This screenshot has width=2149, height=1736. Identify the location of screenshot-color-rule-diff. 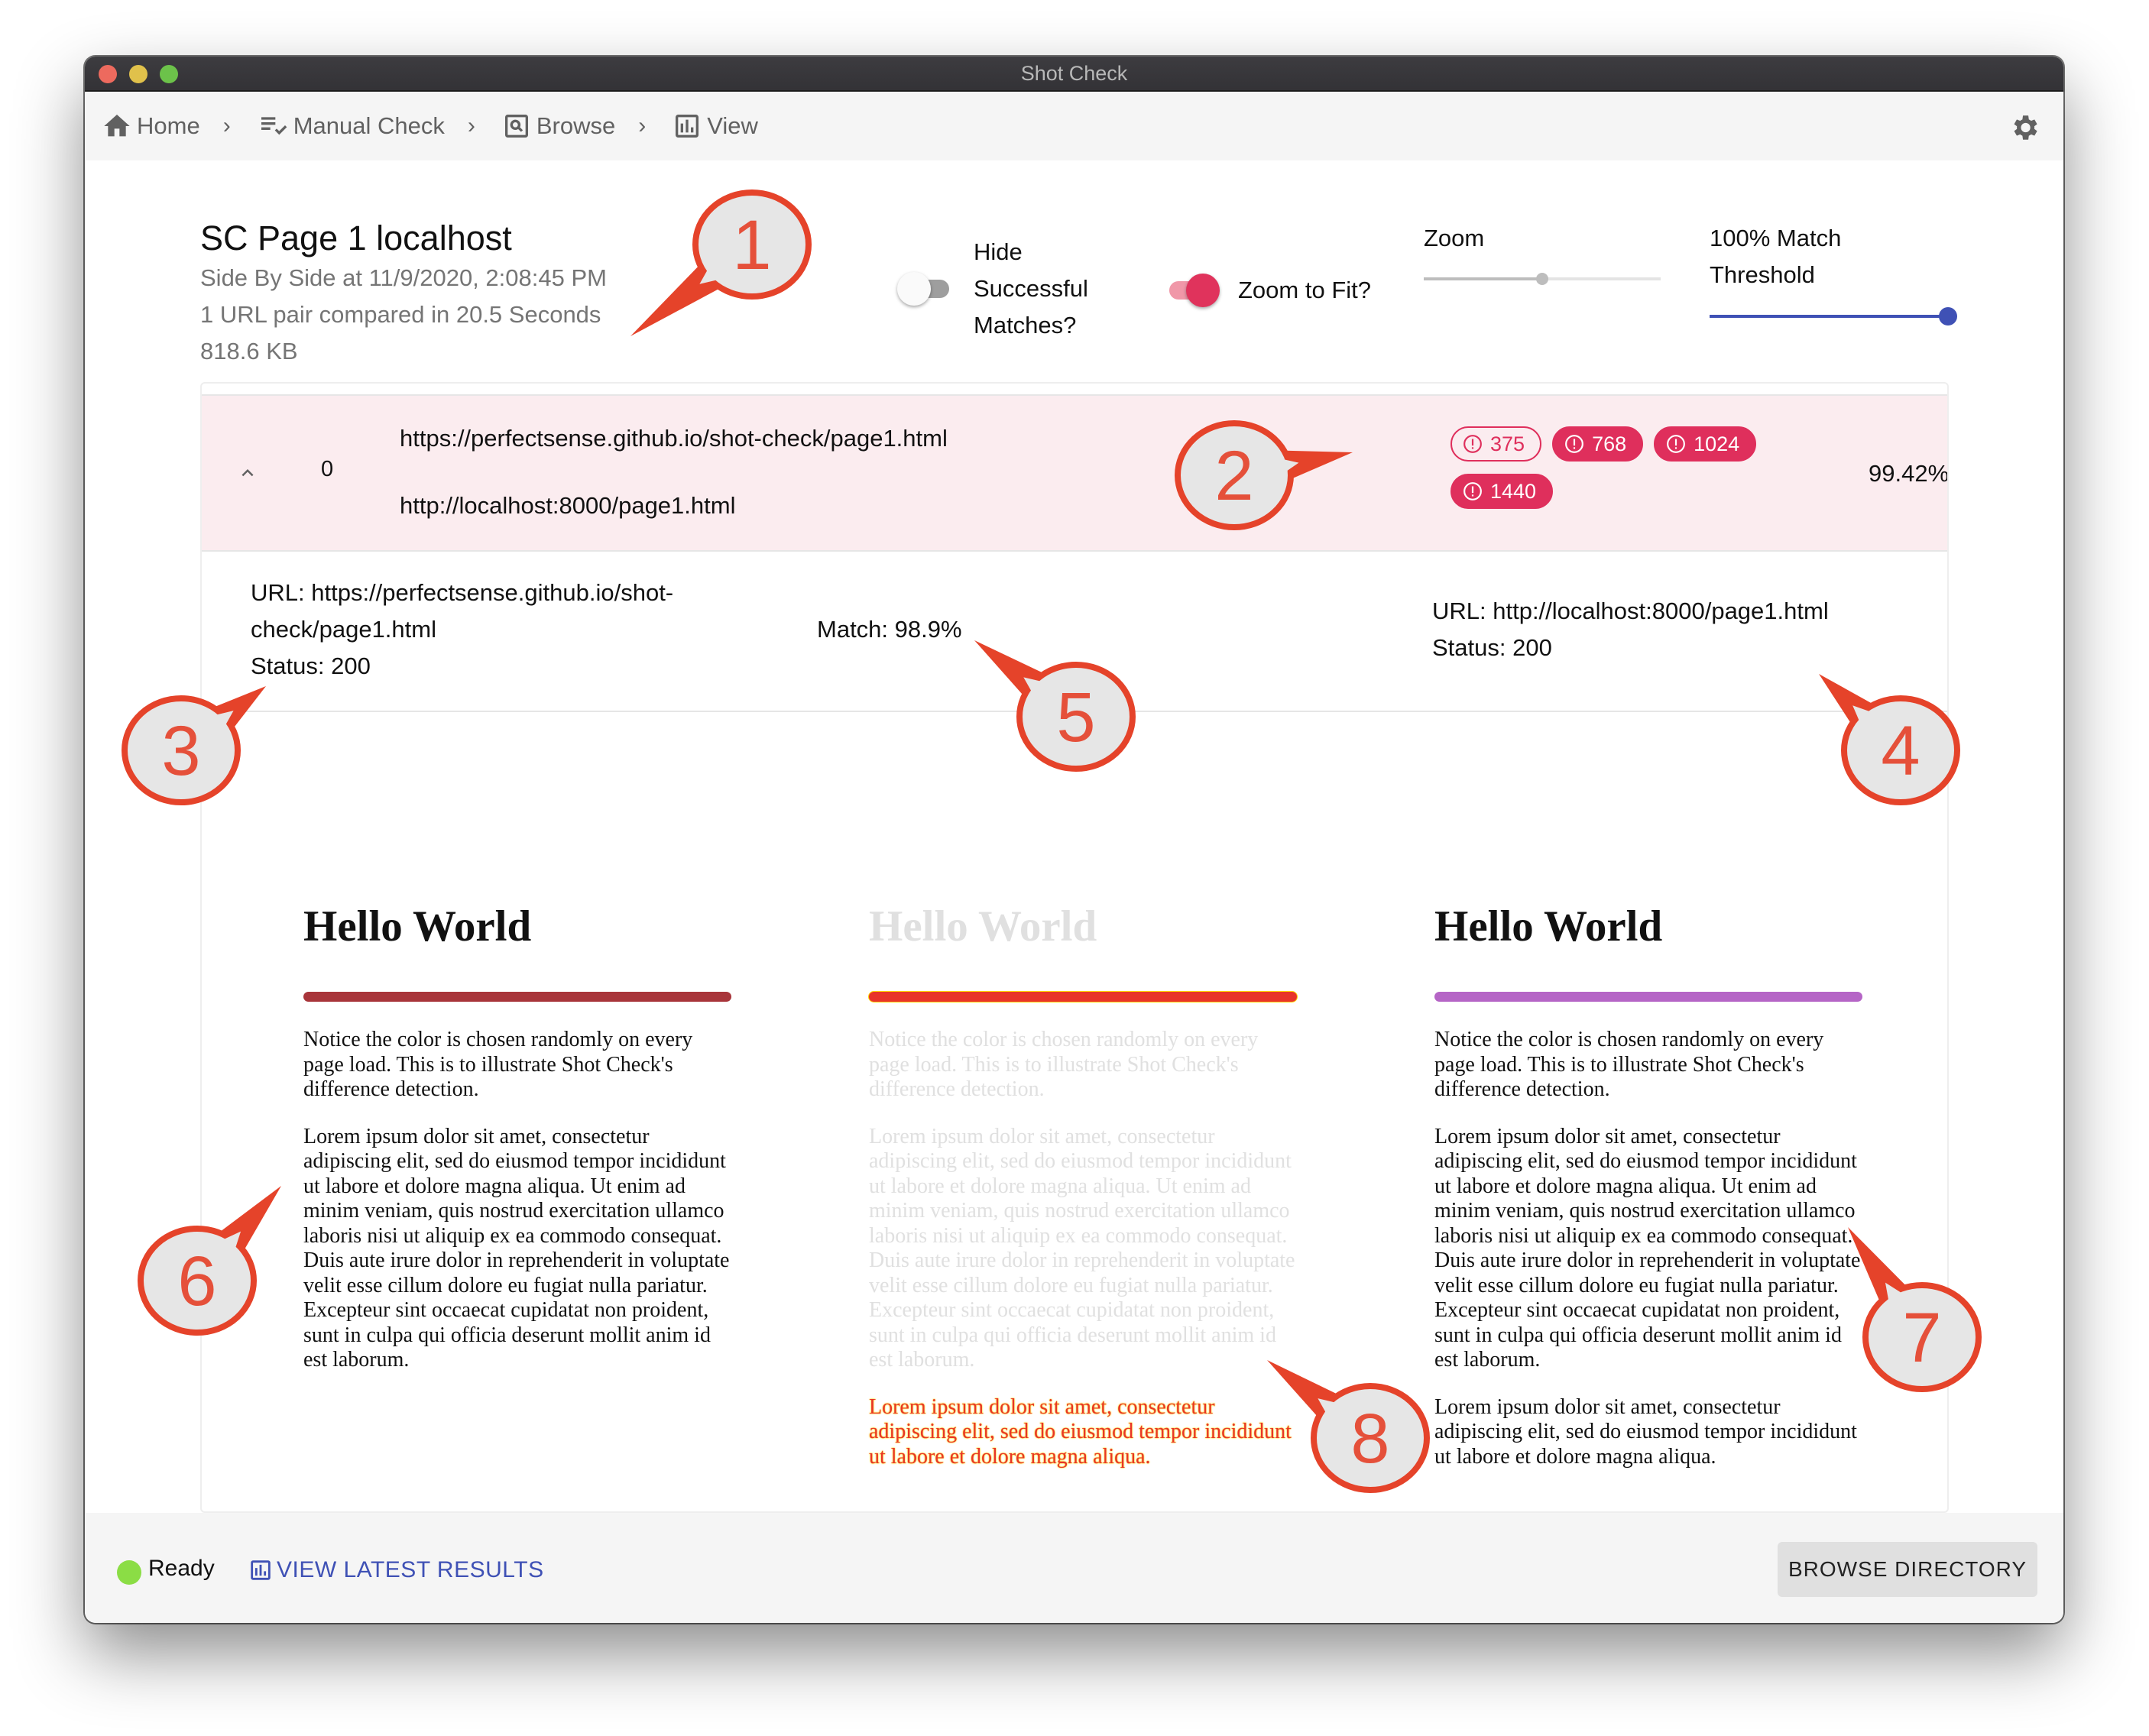
(1083, 997).